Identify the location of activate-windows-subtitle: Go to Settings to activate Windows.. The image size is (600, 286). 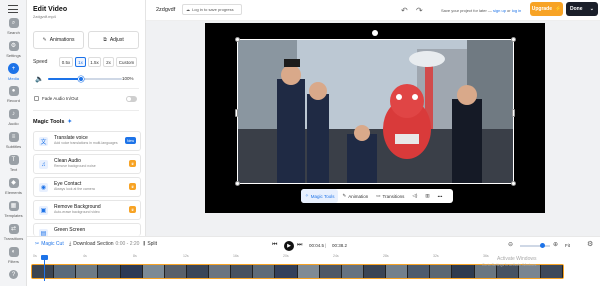
(510, 265).